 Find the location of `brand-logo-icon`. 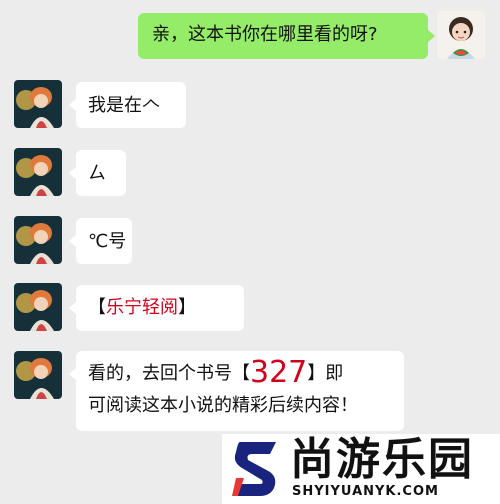

brand-logo-icon is located at coordinates (254, 469).